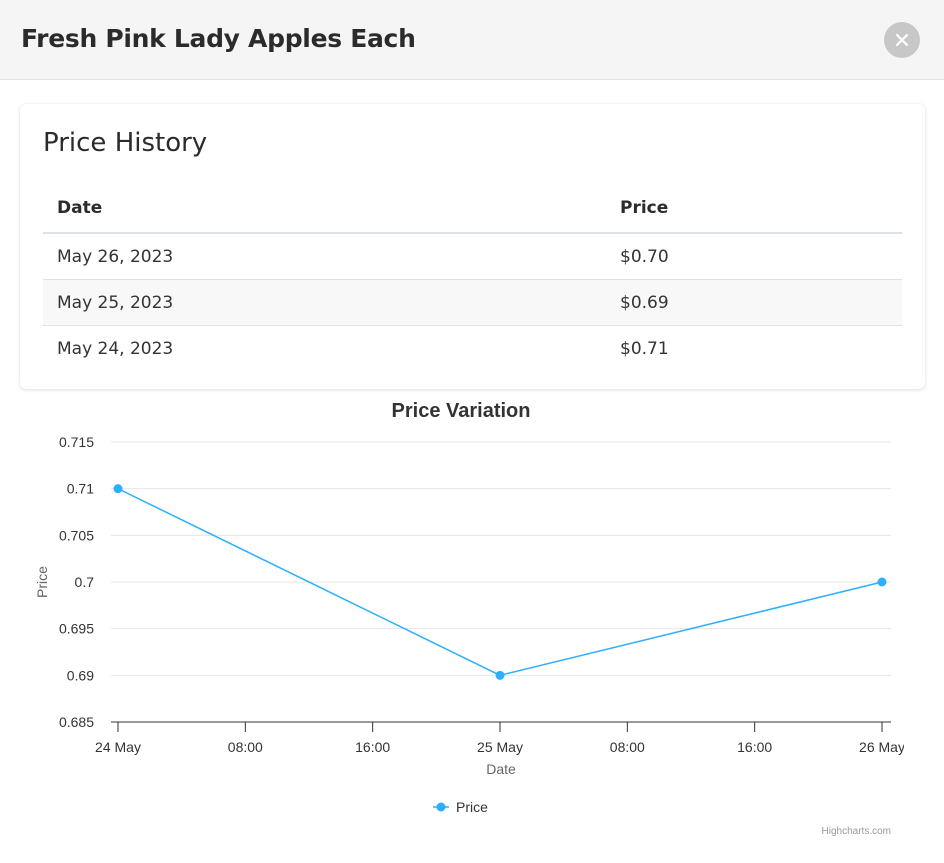 This screenshot has height=863, width=944. What do you see at coordinates (754, 209) in the screenshot?
I see `column-header-price: Price` at bounding box center [754, 209].